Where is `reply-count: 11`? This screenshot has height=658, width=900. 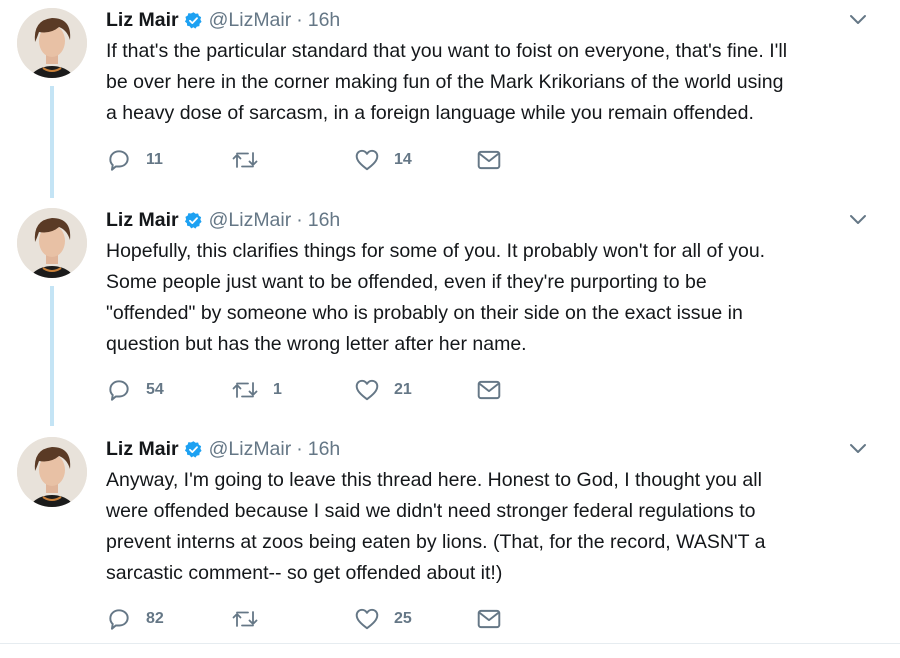 reply-count: 11 is located at coordinates (154, 159).